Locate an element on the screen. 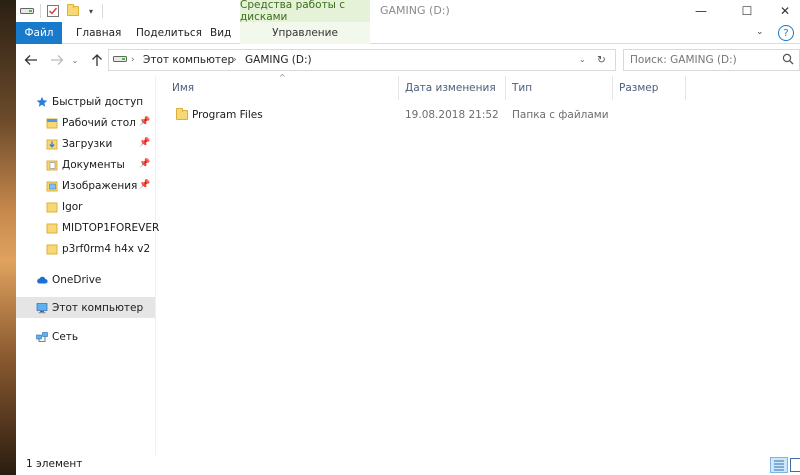 This screenshot has height=475, width=800. sidebar-item-label: p3rf0rm4 h4x v2 is located at coordinates (106, 248).